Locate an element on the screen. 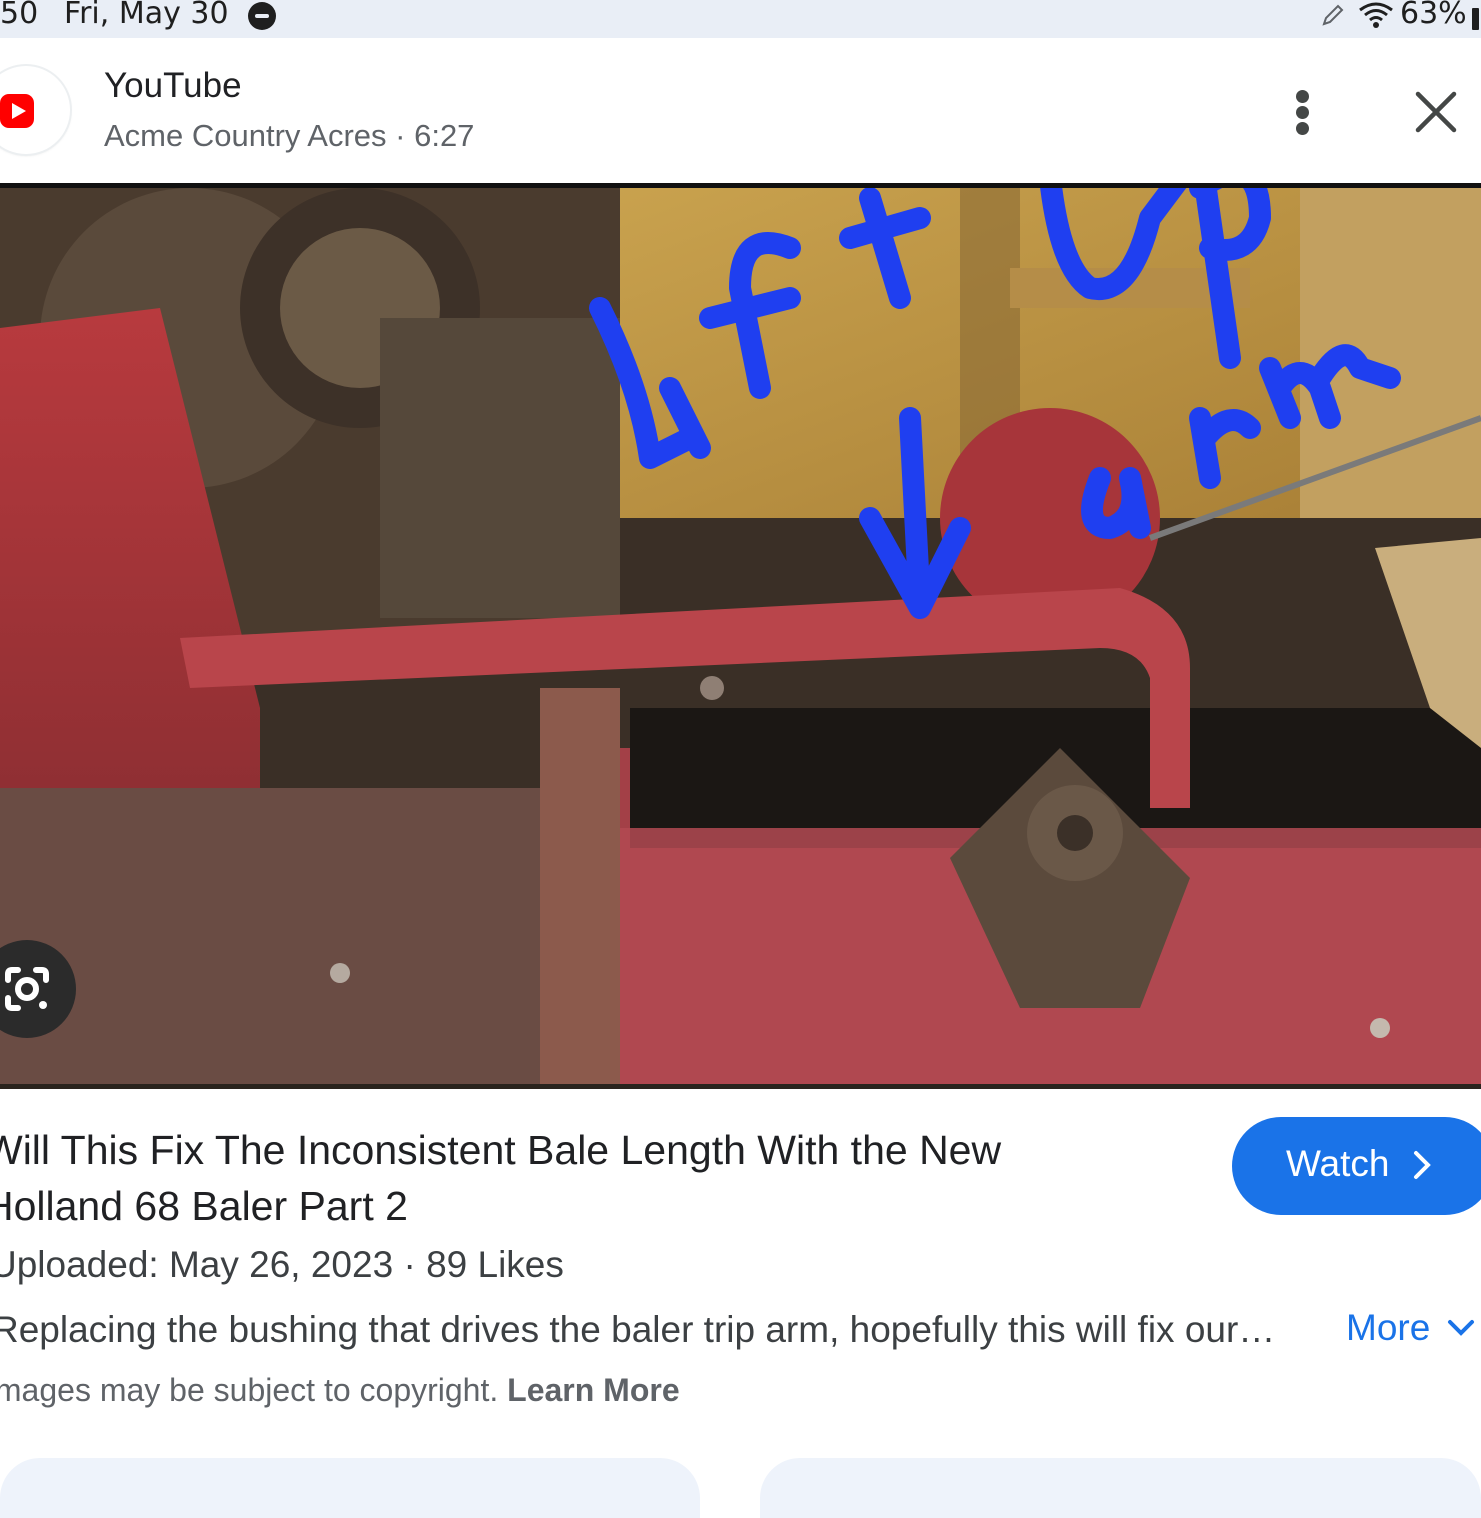 Image resolution: width=1481 pixels, height=1518 pixels. close-icon is located at coordinates (1436, 112).